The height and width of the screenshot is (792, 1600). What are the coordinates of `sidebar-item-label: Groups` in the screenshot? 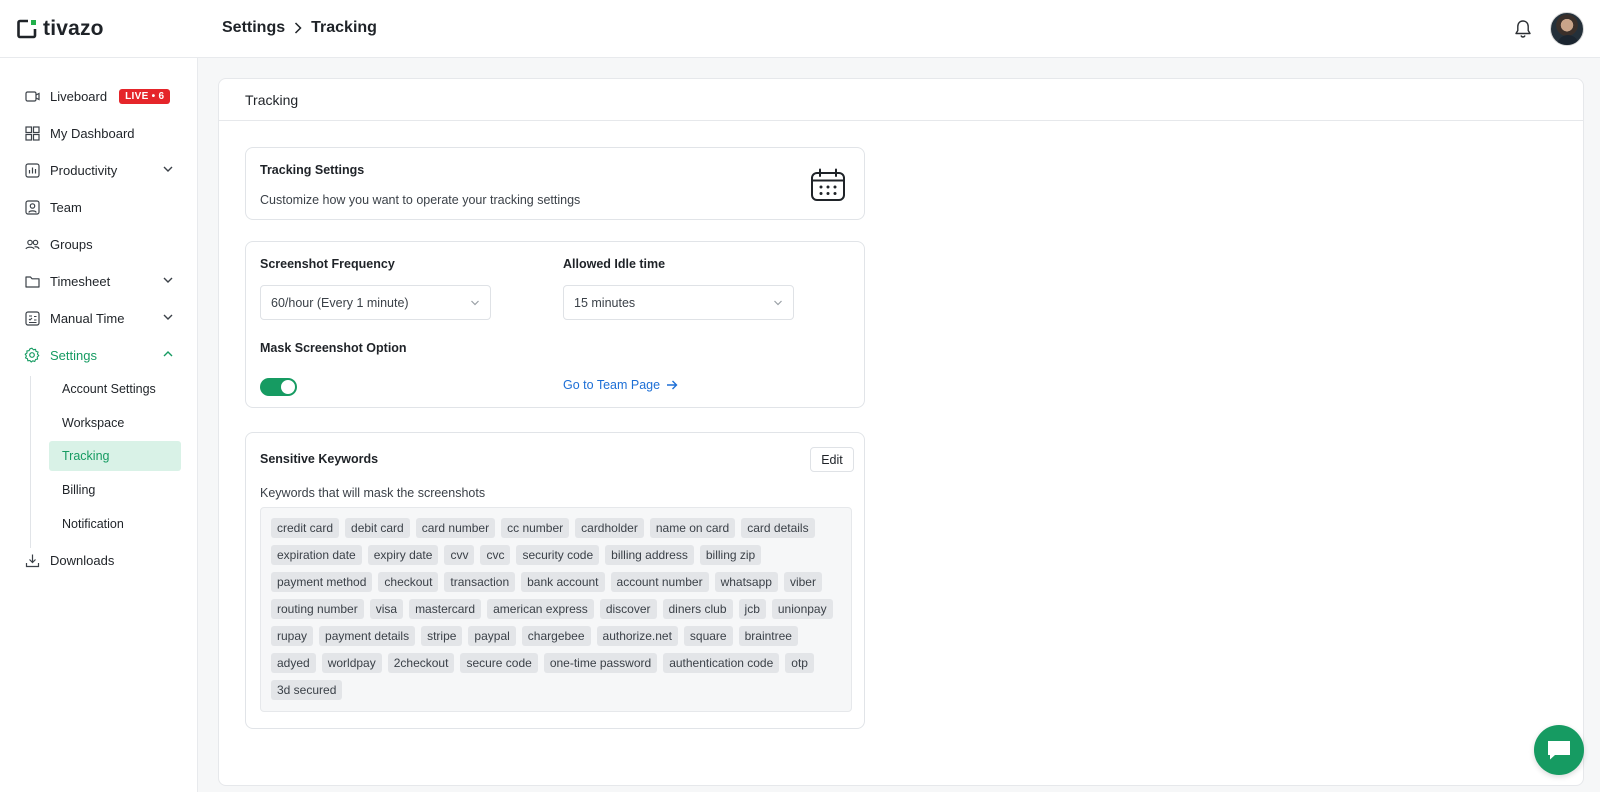 It's located at (71, 244).